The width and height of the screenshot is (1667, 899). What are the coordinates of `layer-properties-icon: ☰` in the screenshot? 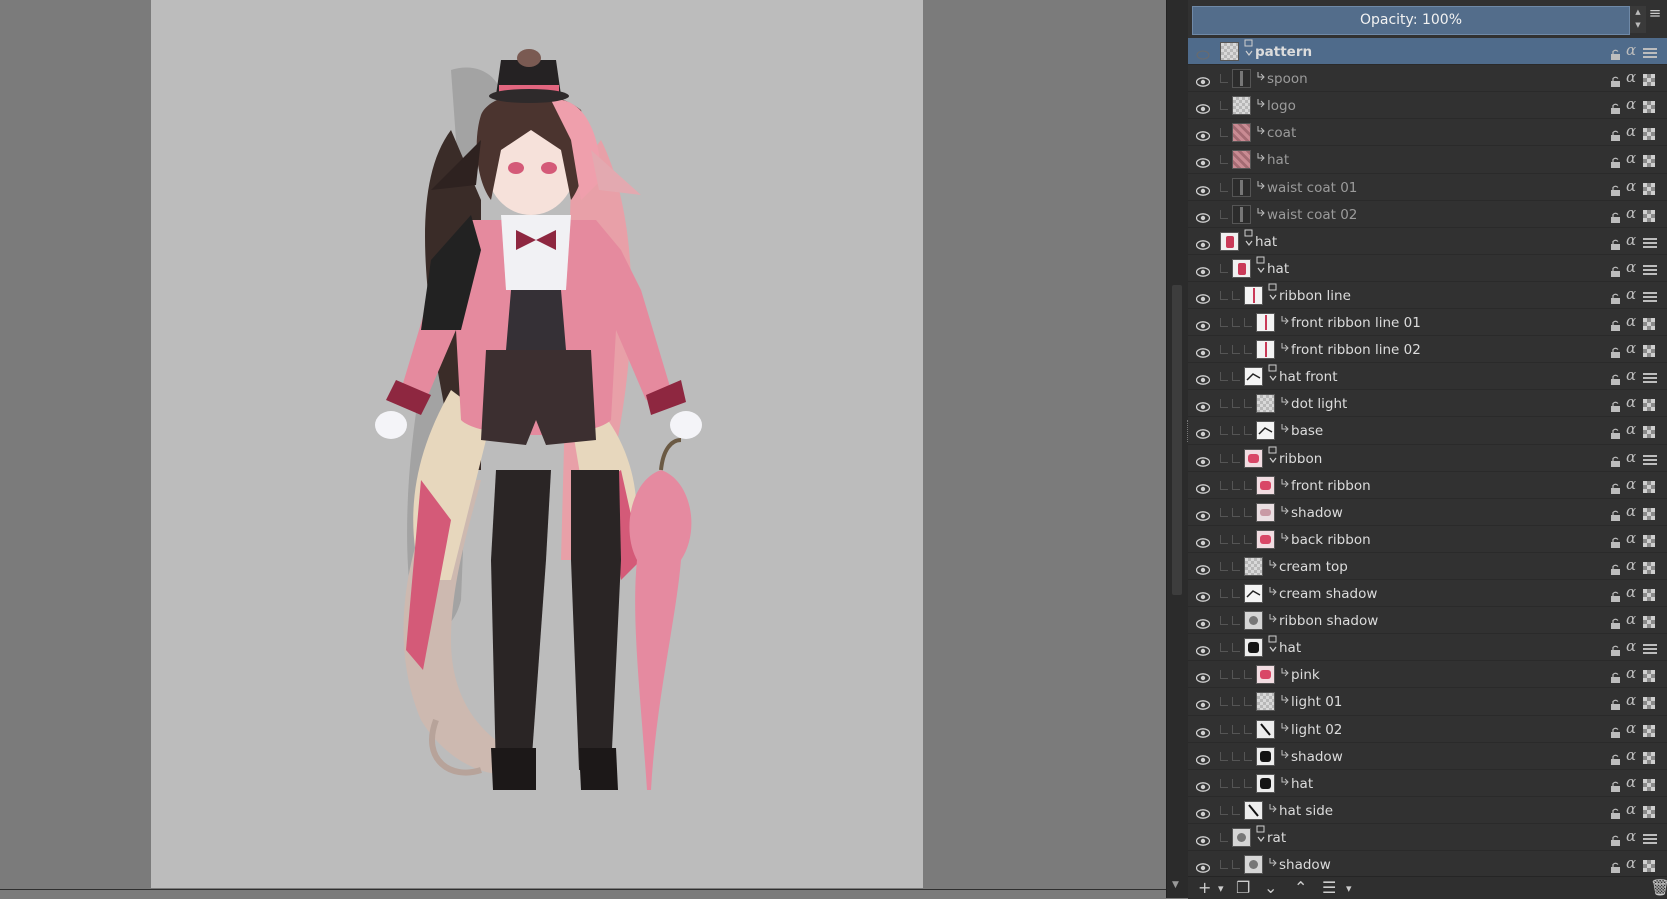 It's located at (1329, 887).